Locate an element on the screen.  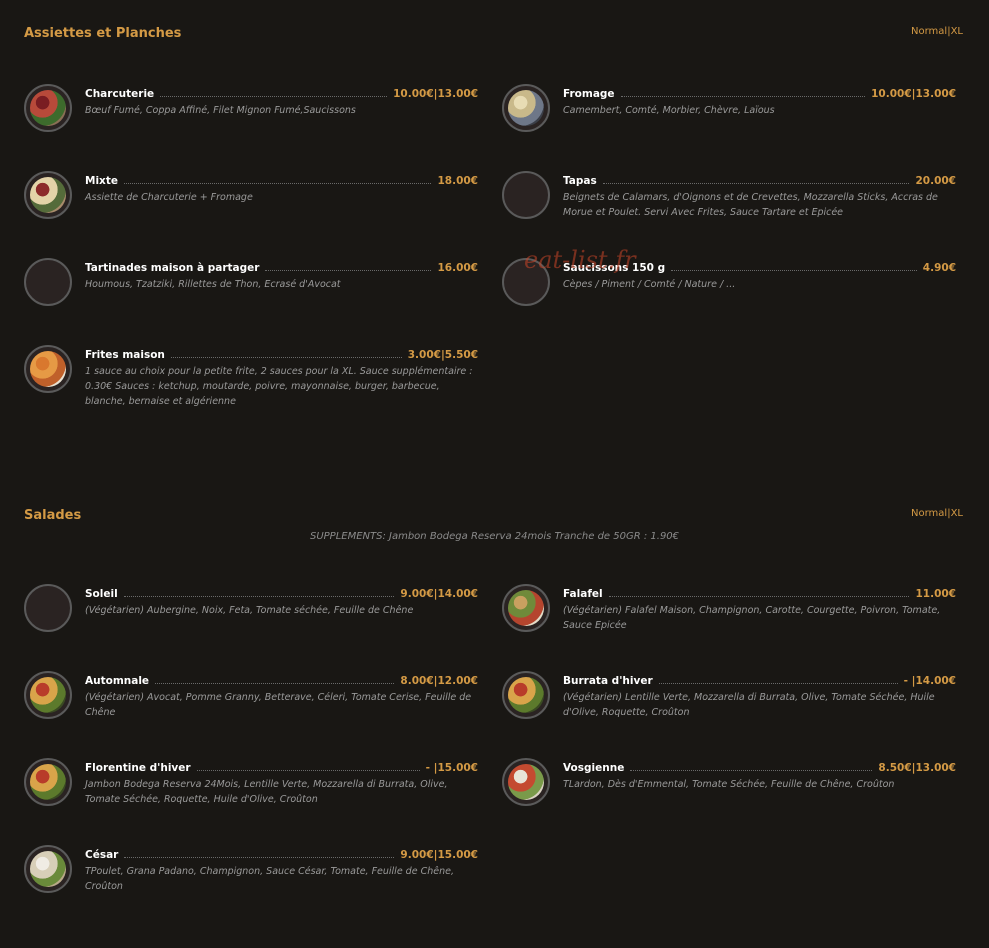
soleil-photo-placeholder is located at coordinates (48, 608).